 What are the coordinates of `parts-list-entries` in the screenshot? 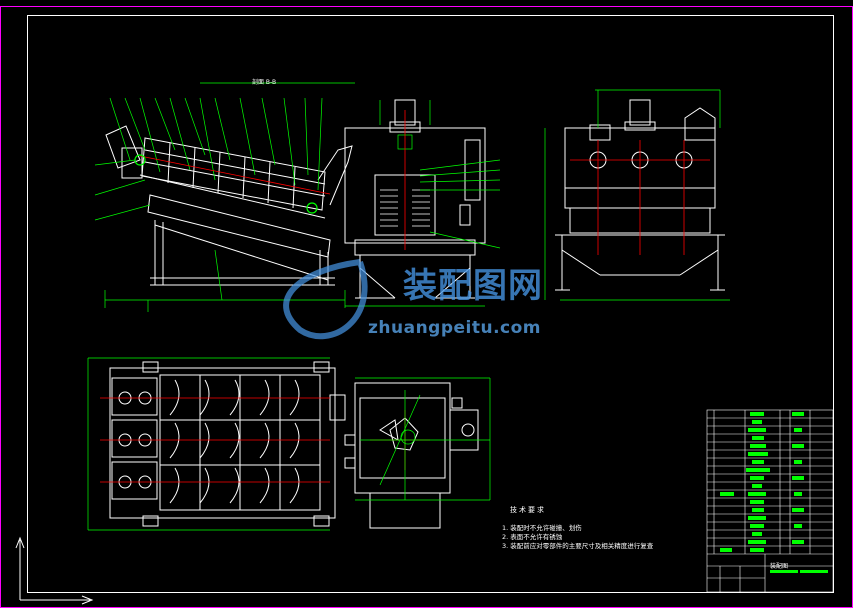 It's located at (774, 492).